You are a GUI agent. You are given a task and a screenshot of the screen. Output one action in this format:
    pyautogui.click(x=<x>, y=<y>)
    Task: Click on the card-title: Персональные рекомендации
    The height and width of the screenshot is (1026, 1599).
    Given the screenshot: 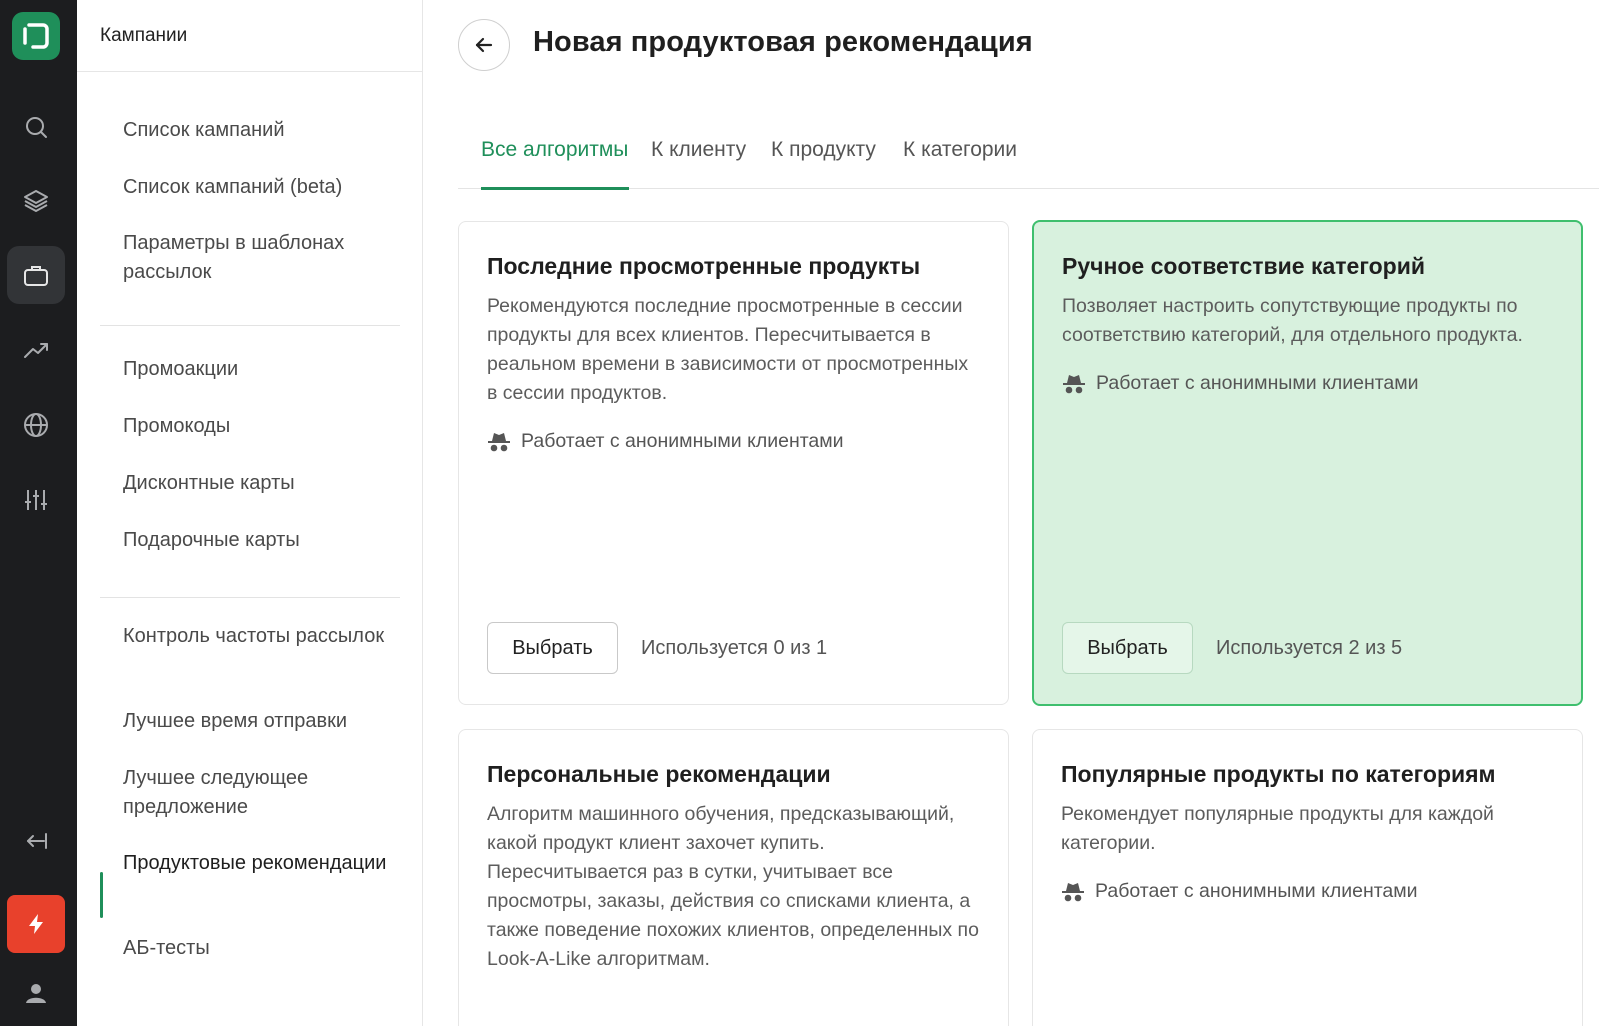 What is the action you would take?
    pyautogui.click(x=659, y=774)
    